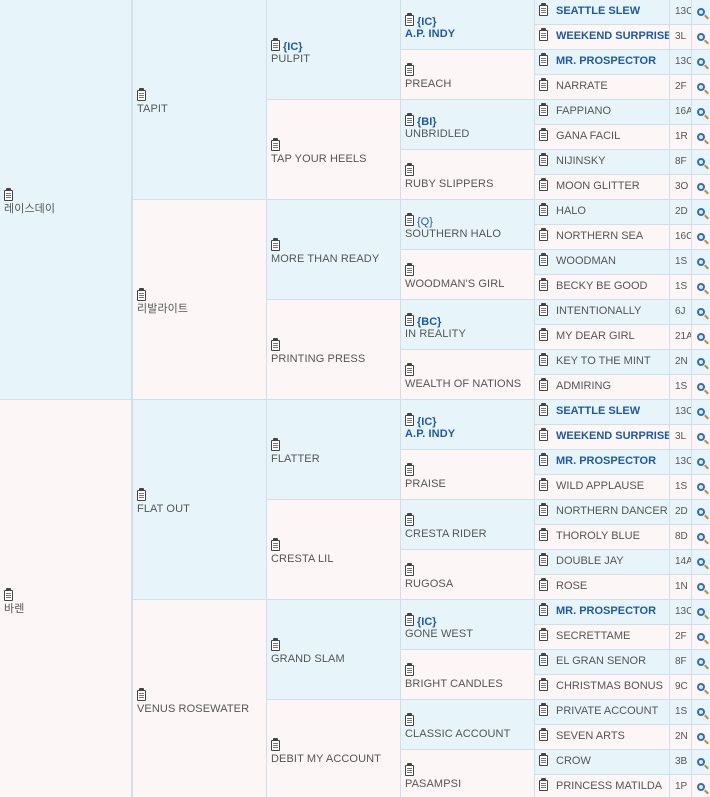 Image resolution: width=710 pixels, height=797 pixels. I want to click on horse-name-link: WOODMAN, so click(586, 261).